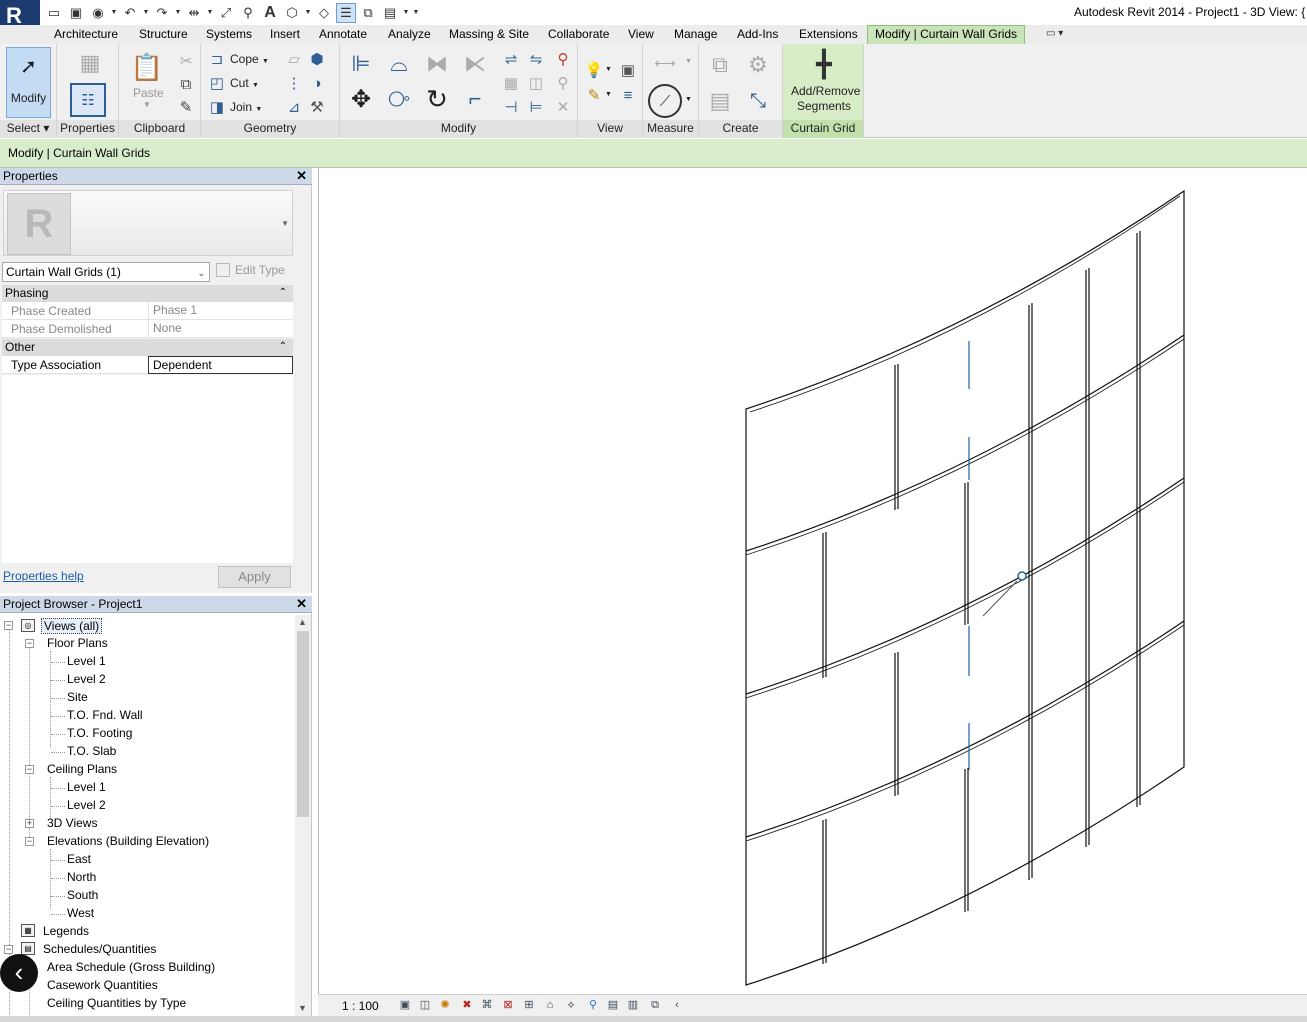 Image resolution: width=1307 pixels, height=1022 pixels. Describe the element at coordinates (186, 107) in the screenshot. I see `match-type-icon: ✎` at that location.